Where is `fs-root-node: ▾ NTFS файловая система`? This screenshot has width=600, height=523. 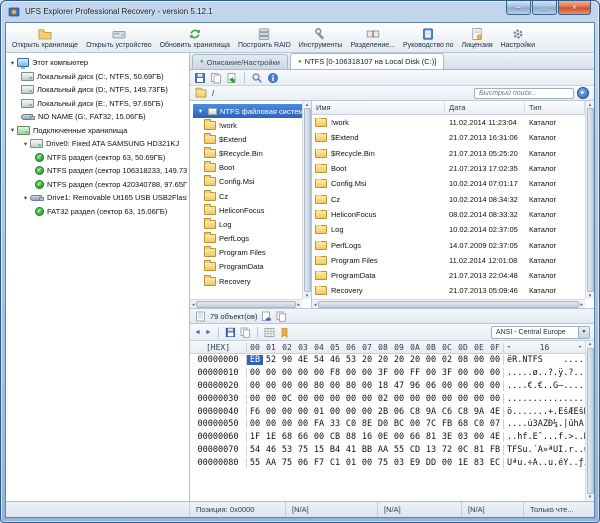
fs-root-node: ▾ NTFS файловая система is located at coordinates (247, 111).